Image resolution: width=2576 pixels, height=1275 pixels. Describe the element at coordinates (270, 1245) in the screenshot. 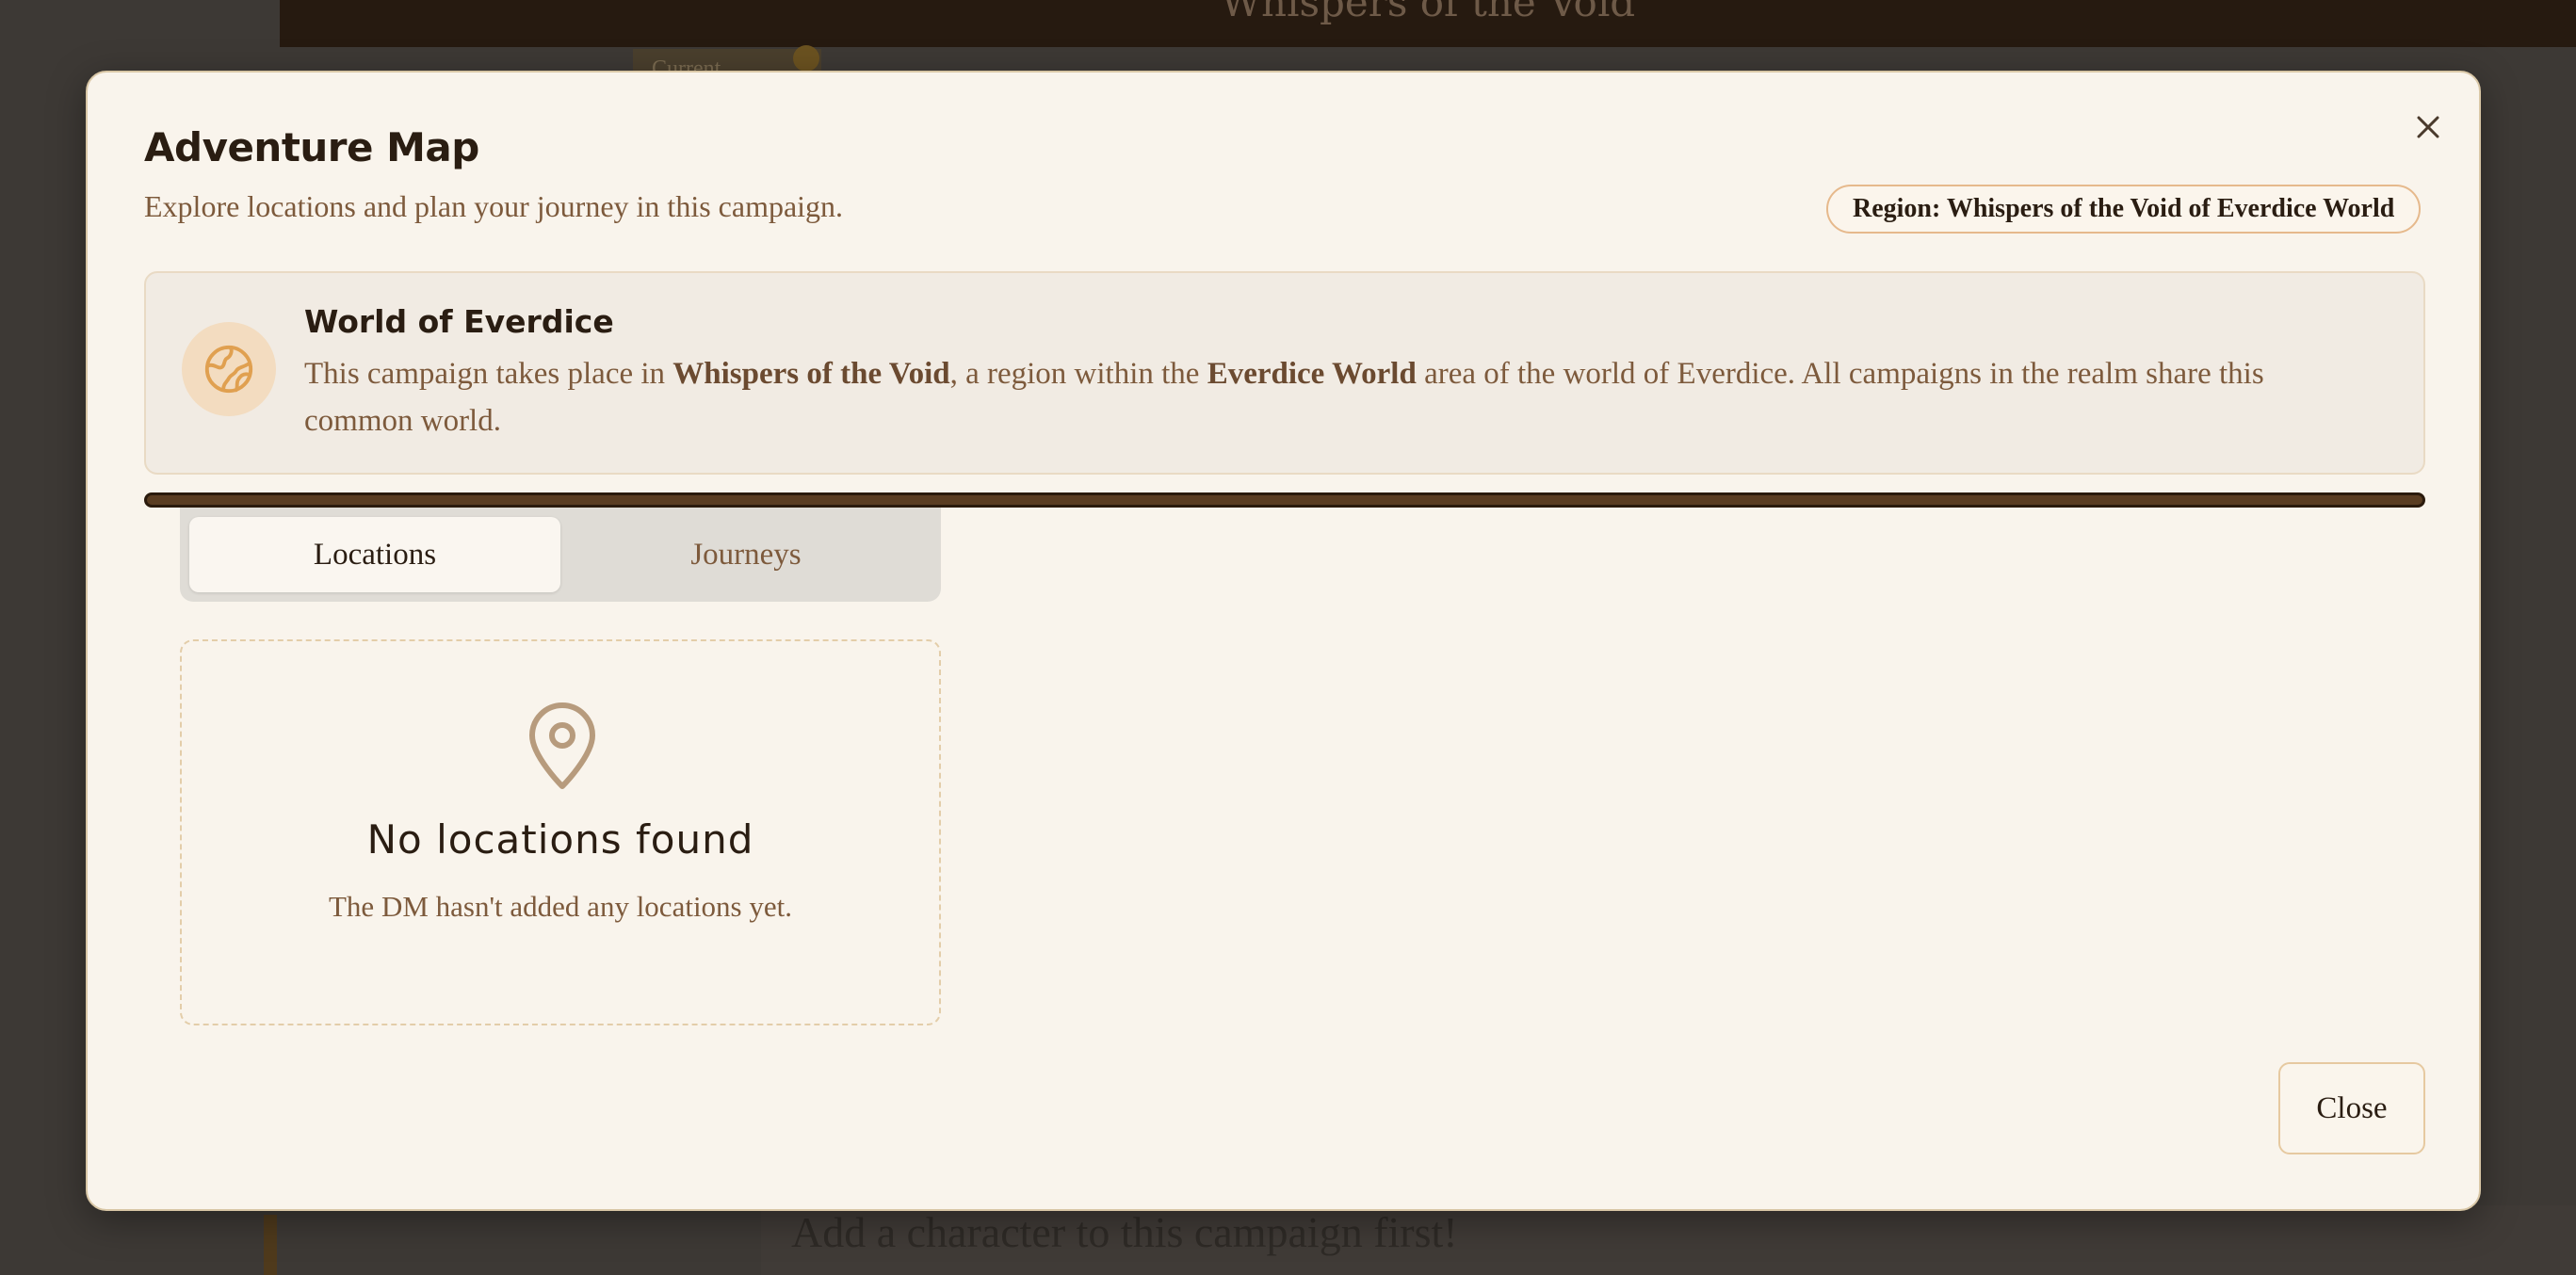

I see `background-sidebar-accent` at that location.